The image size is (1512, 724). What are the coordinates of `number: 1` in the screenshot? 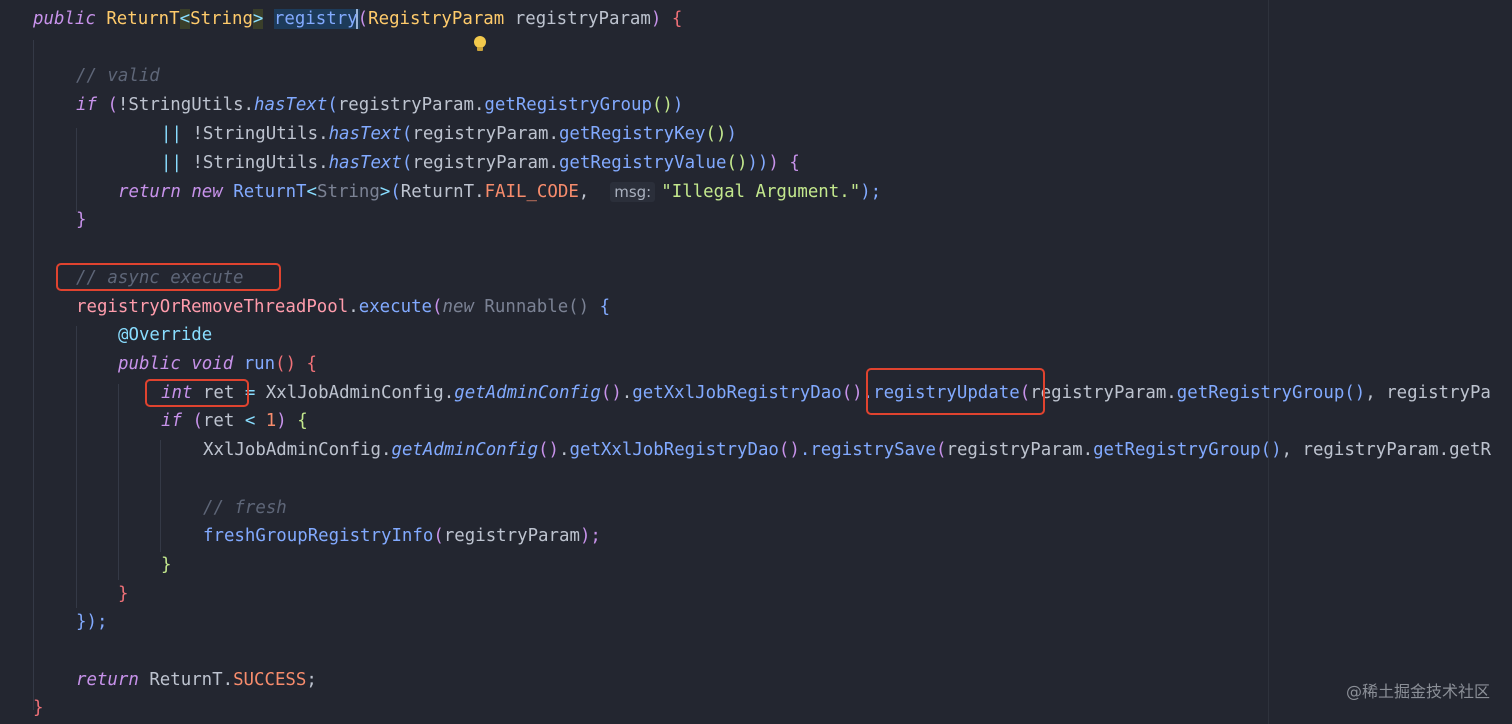 It's located at (271, 421).